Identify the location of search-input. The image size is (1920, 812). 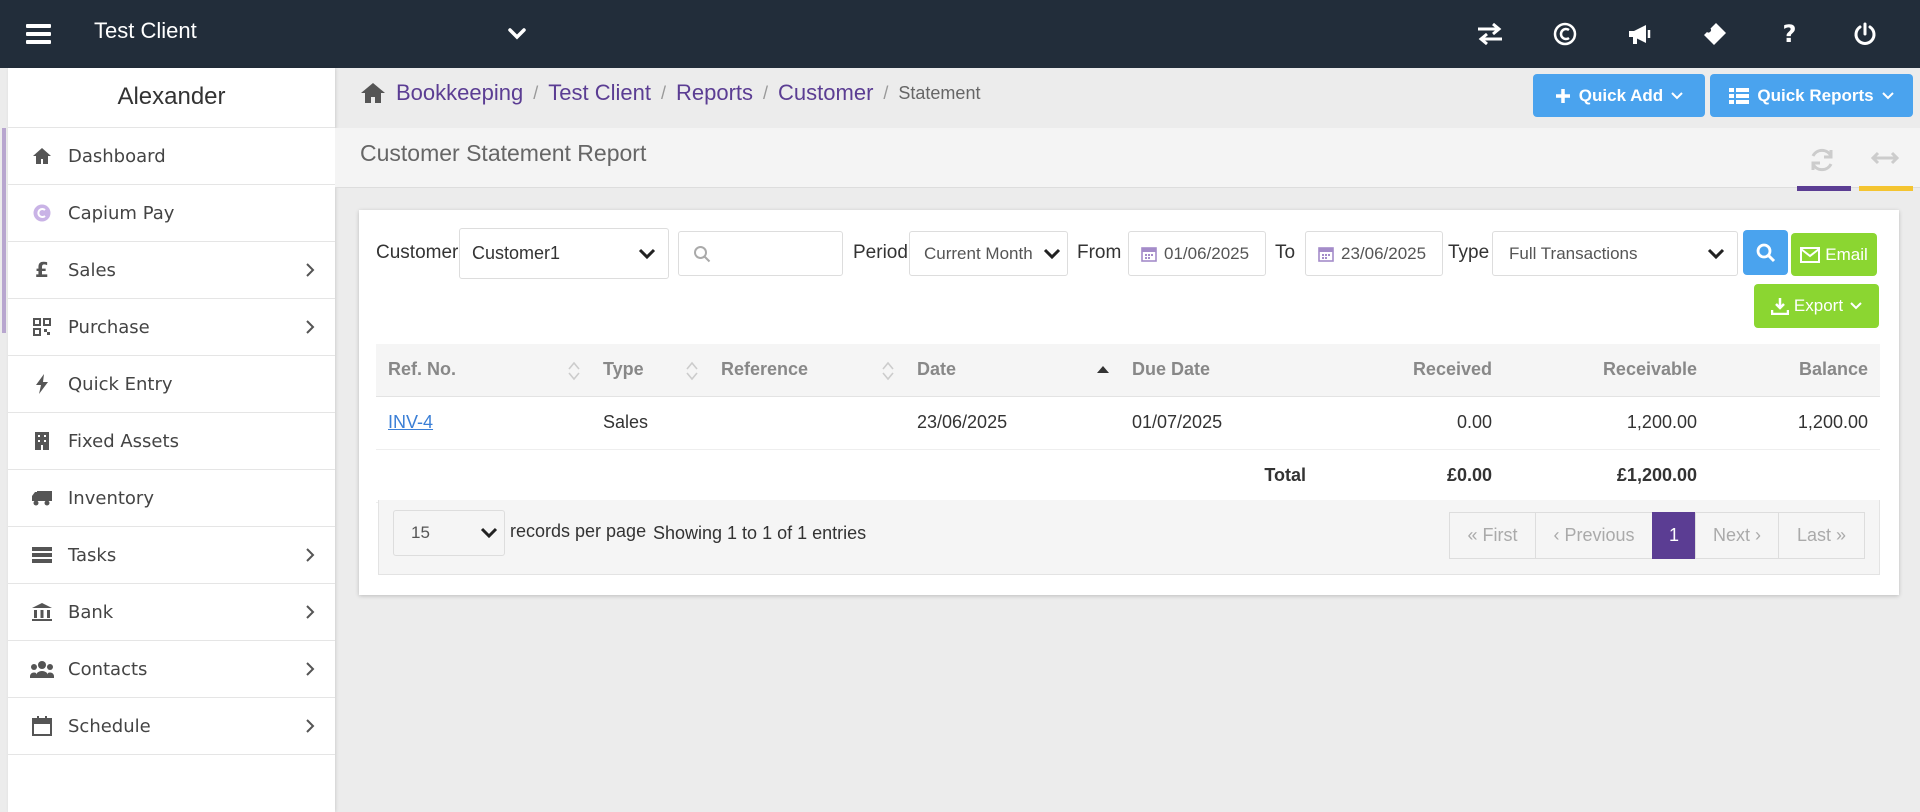
(760, 253).